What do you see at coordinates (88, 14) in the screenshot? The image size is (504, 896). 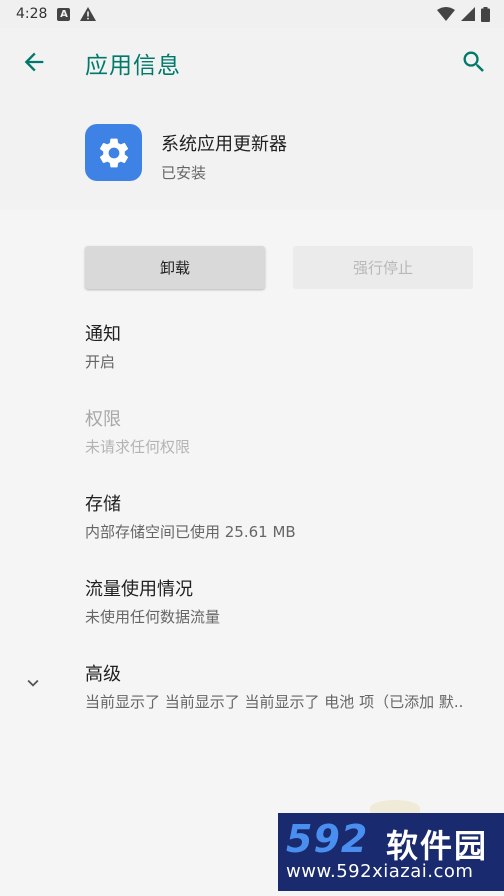 I see `warning-icon` at bounding box center [88, 14].